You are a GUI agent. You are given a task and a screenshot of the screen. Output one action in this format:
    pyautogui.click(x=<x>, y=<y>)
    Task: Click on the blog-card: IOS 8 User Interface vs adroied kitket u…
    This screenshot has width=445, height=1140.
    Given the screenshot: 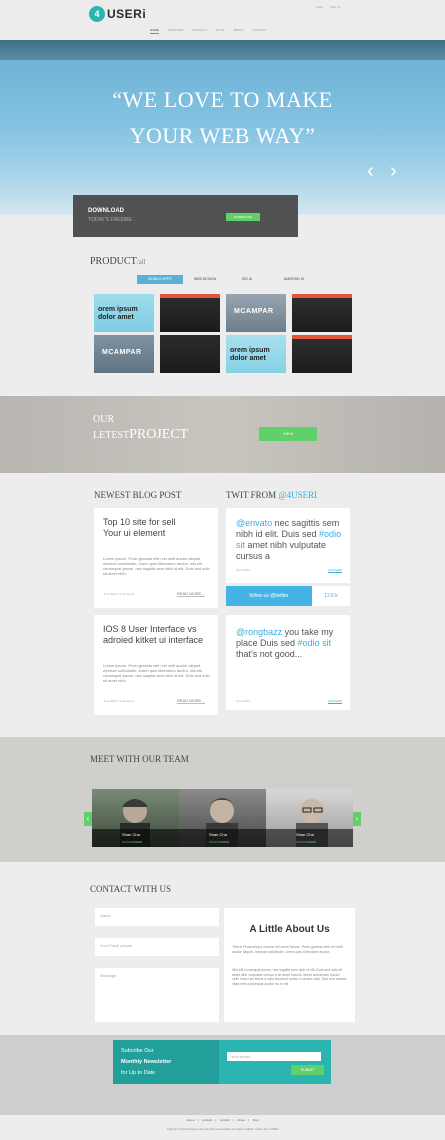 What is the action you would take?
    pyautogui.click(x=156, y=665)
    